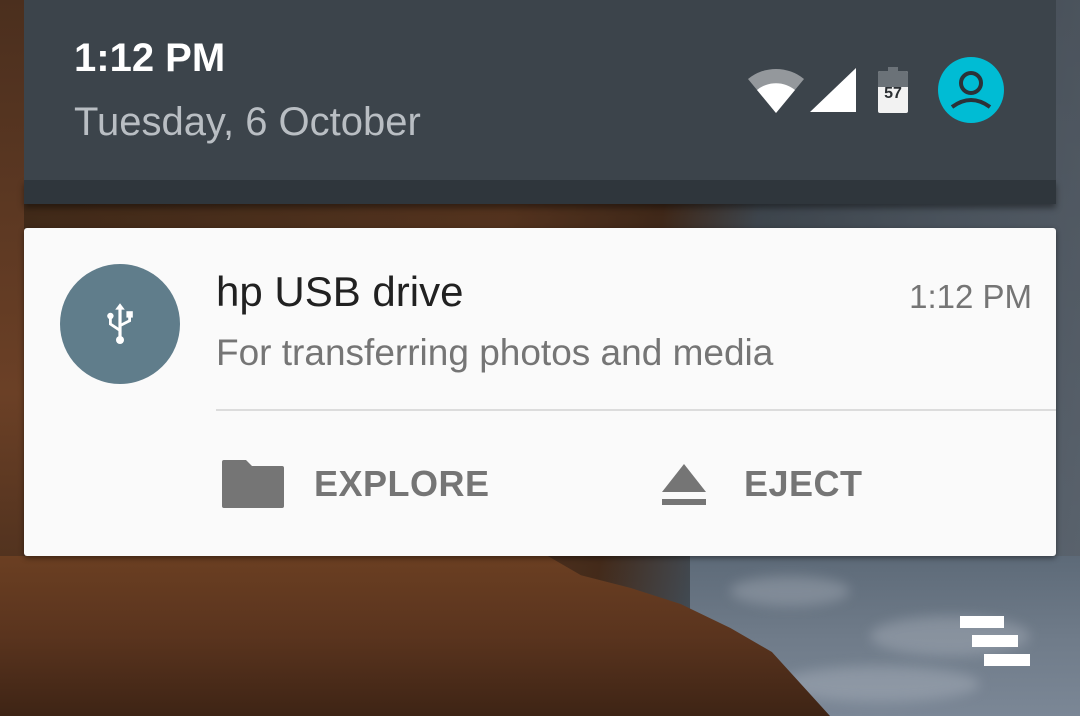  What do you see at coordinates (994, 641) in the screenshot?
I see `clear-all-icon` at bounding box center [994, 641].